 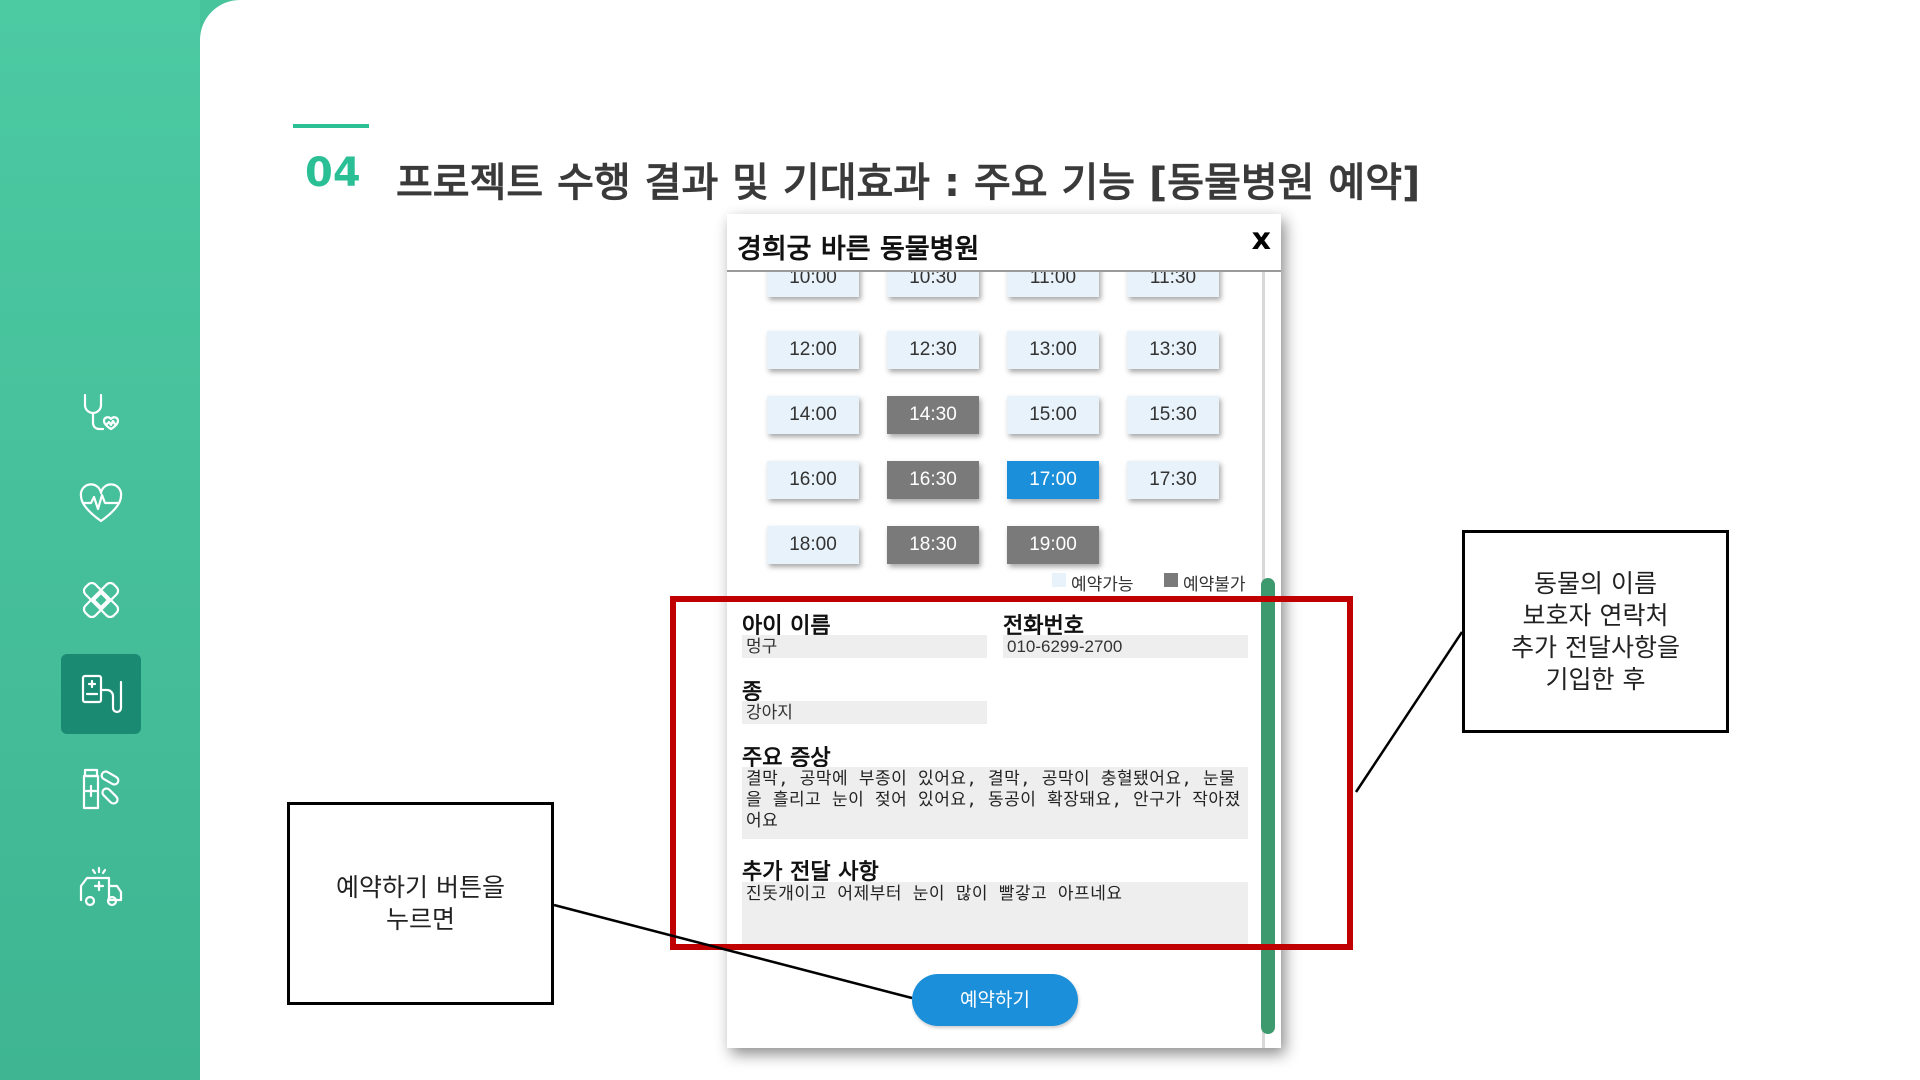 I want to click on legend: 예약가능 예약불가, so click(x=1004, y=582).